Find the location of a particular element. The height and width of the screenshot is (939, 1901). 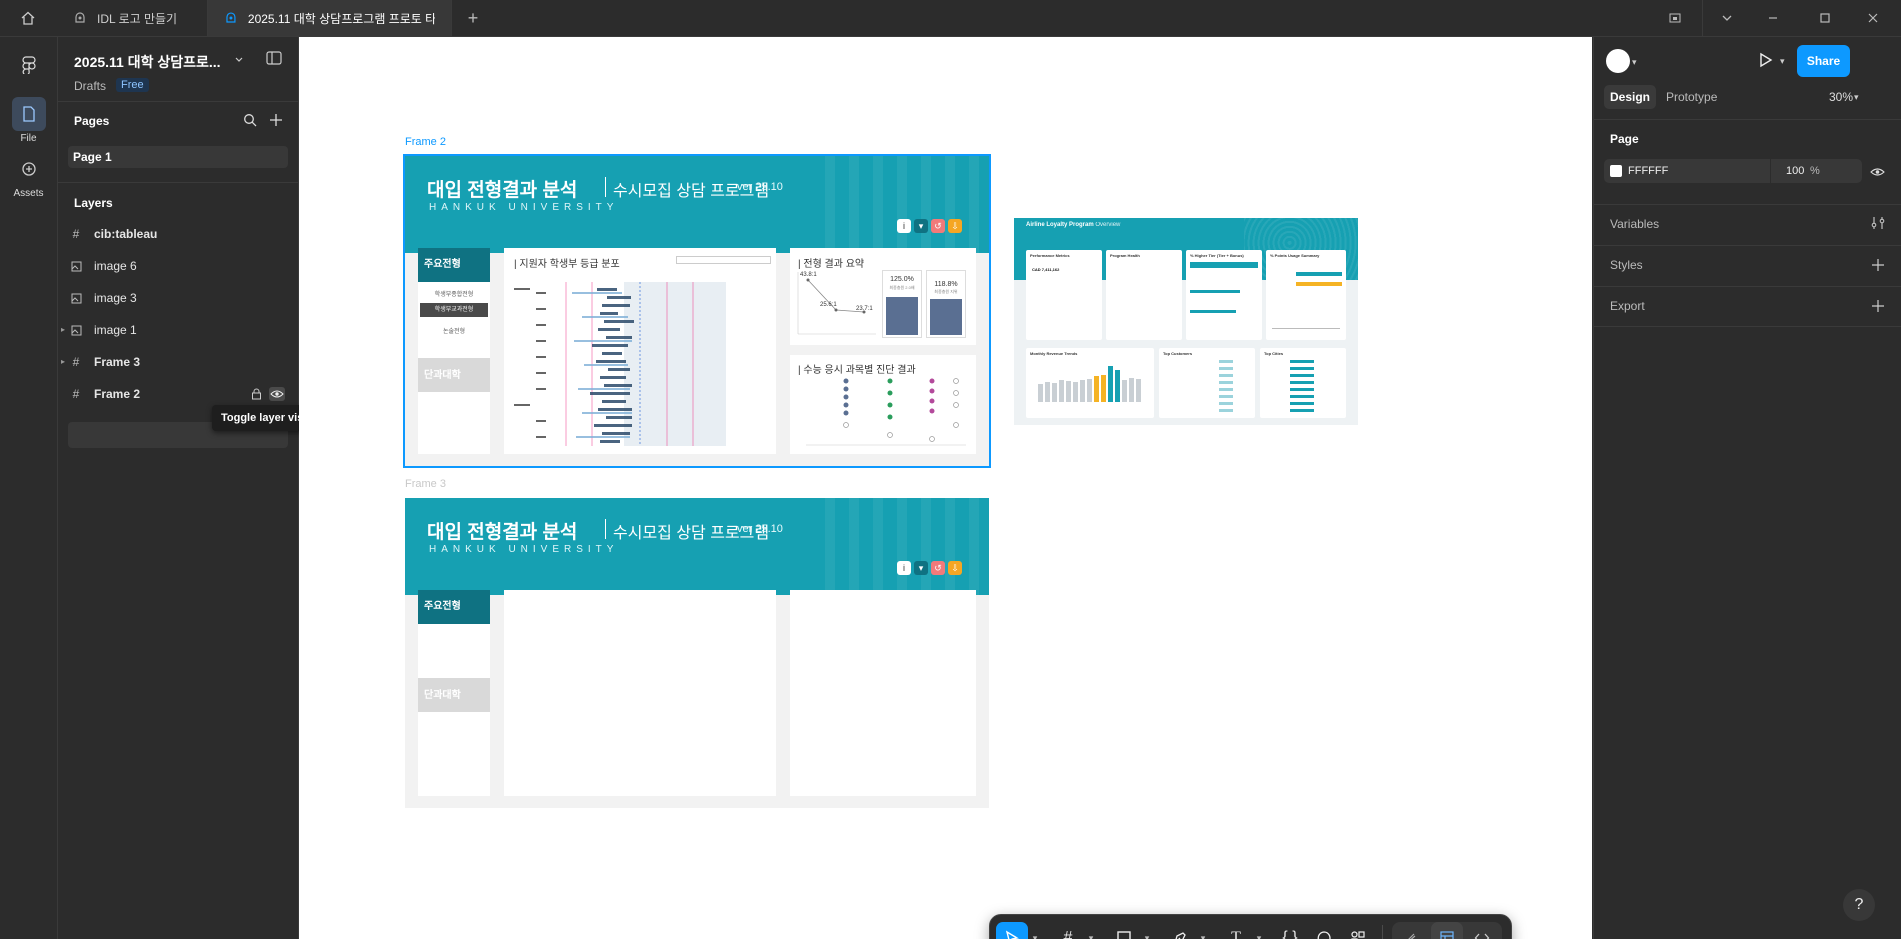

tab-counseling-program: 2025.11 대학 상담프로그램 프로토 타 is located at coordinates (330, 18).